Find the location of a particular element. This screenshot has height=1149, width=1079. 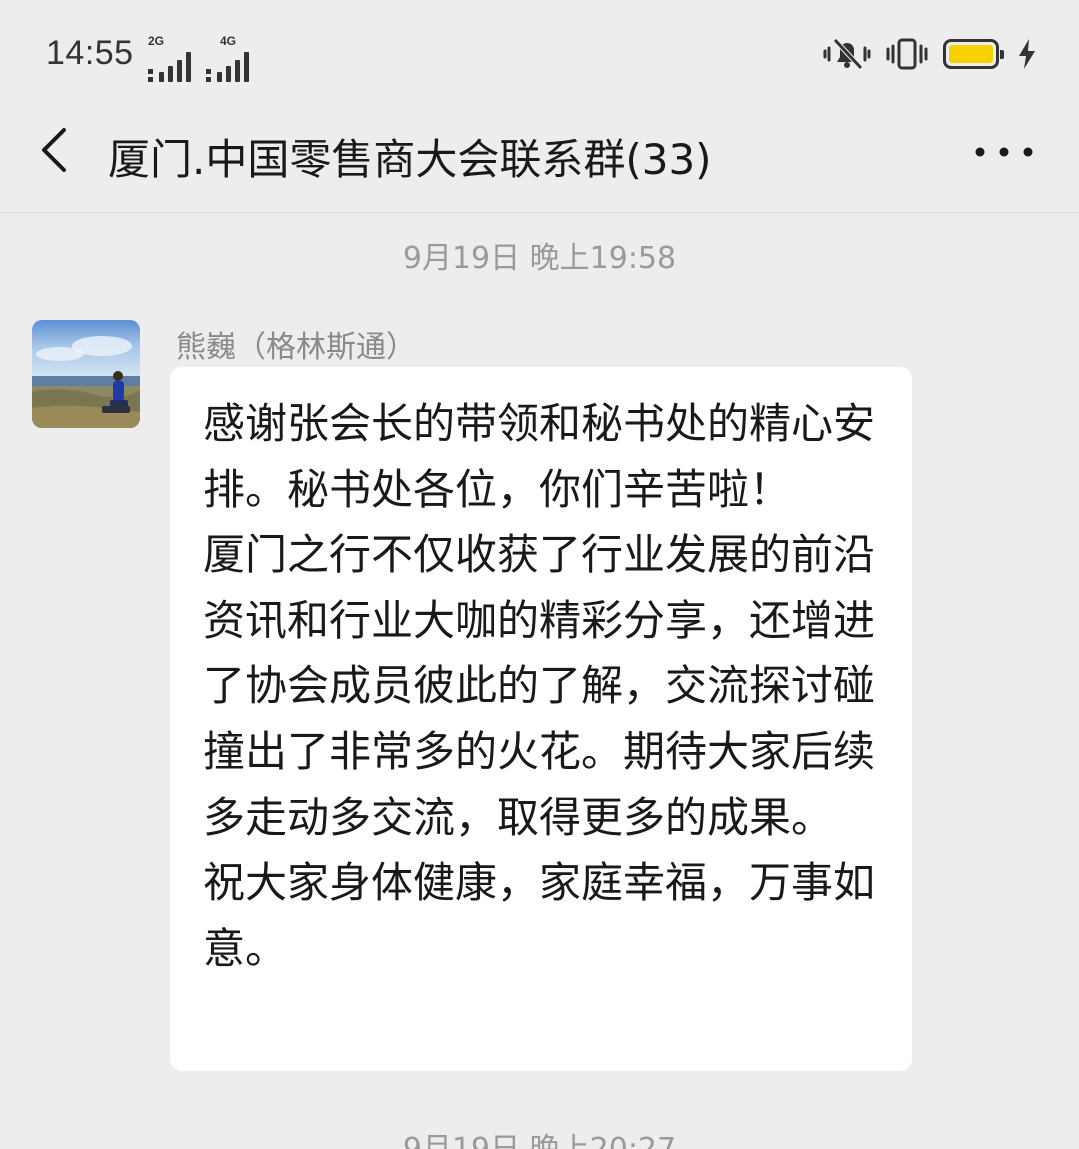

vibrate-icon is located at coordinates (907, 54).